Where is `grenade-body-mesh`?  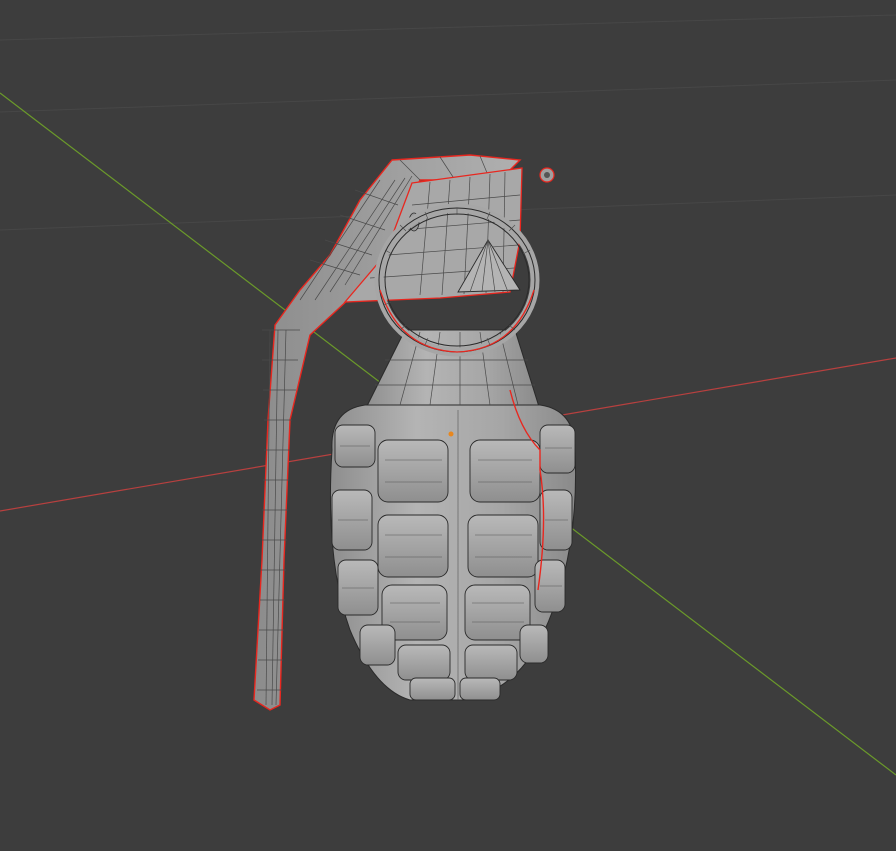 grenade-body-mesh is located at coordinates (453, 515).